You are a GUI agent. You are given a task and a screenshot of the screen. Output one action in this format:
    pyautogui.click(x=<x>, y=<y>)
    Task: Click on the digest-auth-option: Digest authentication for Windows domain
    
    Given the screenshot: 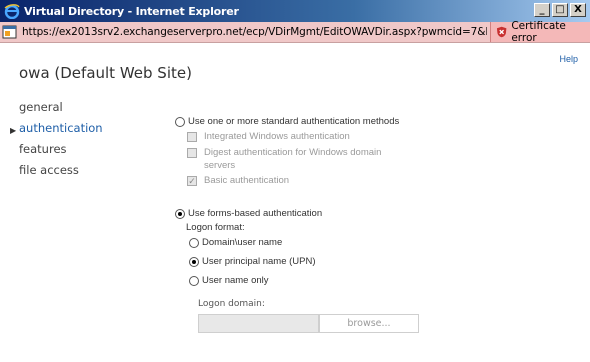 What is the action you would take?
    pyautogui.click(x=284, y=152)
    